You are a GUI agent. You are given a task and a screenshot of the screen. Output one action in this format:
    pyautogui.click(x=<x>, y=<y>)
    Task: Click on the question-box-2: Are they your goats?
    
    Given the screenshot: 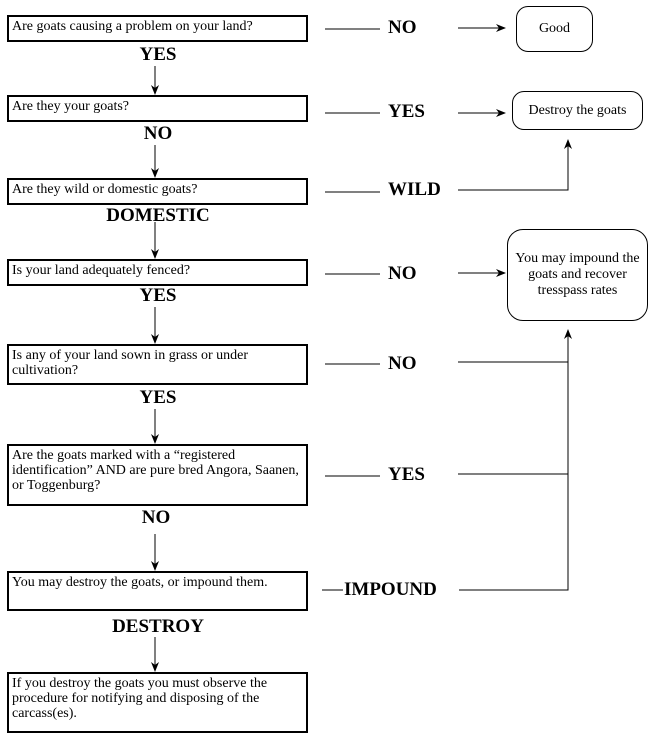 What is the action you would take?
    pyautogui.click(x=157, y=108)
    